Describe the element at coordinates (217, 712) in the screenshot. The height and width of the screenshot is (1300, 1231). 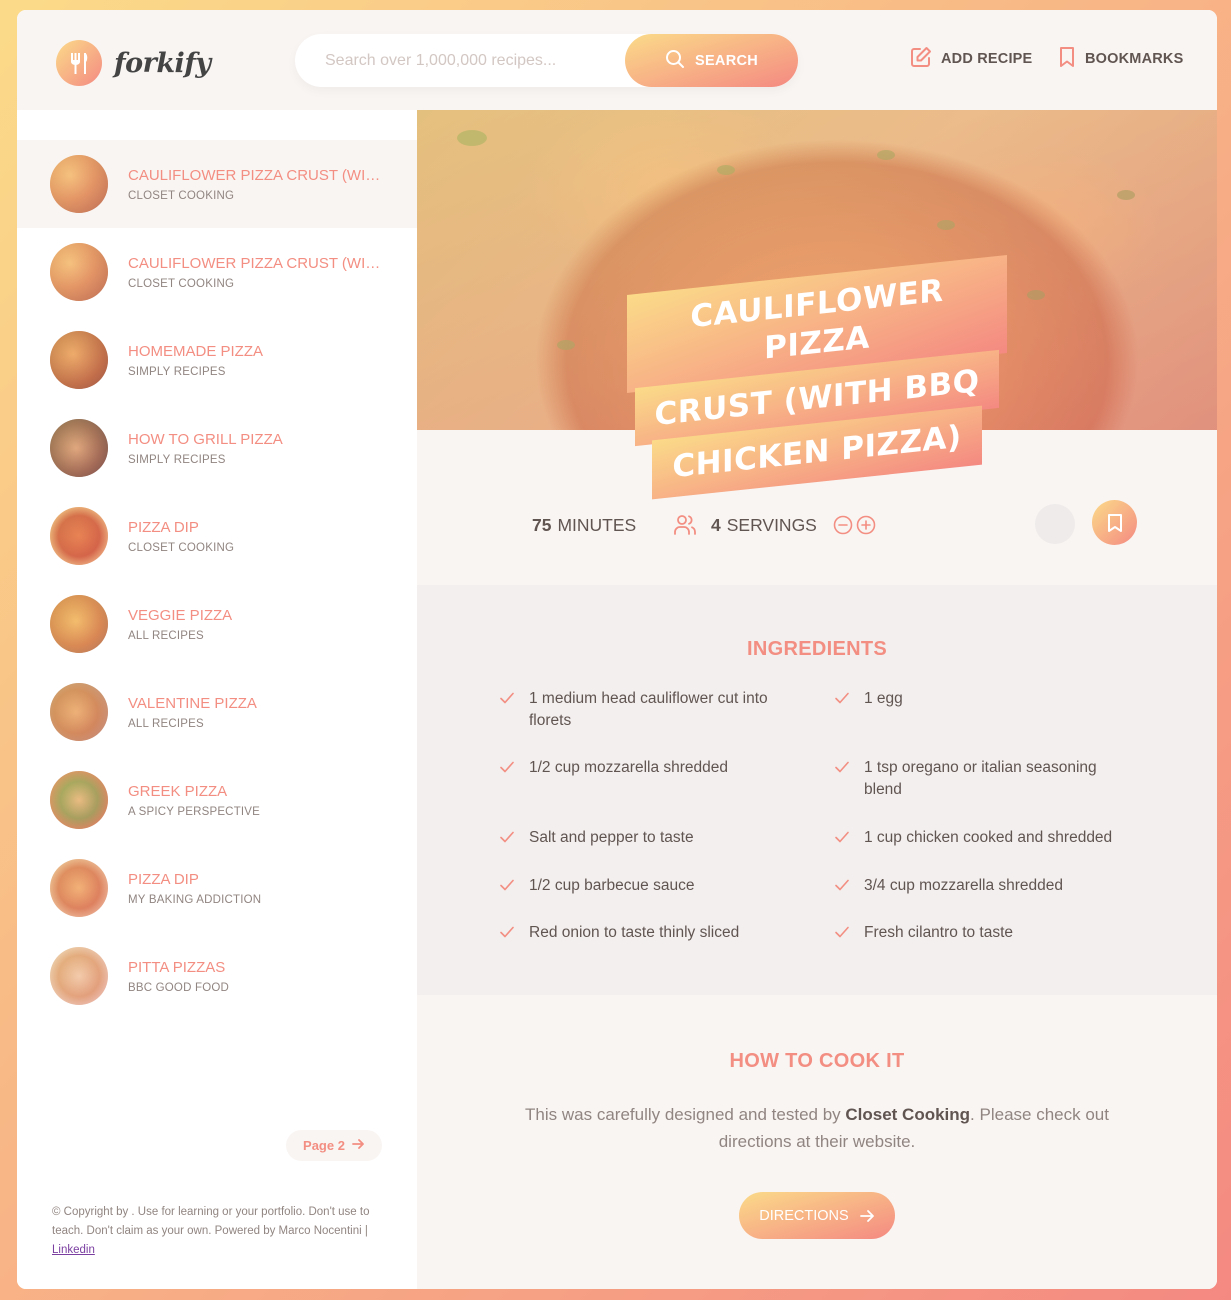
I see `result-item: VALENTINE PIZZA ALL RECIPES` at that location.